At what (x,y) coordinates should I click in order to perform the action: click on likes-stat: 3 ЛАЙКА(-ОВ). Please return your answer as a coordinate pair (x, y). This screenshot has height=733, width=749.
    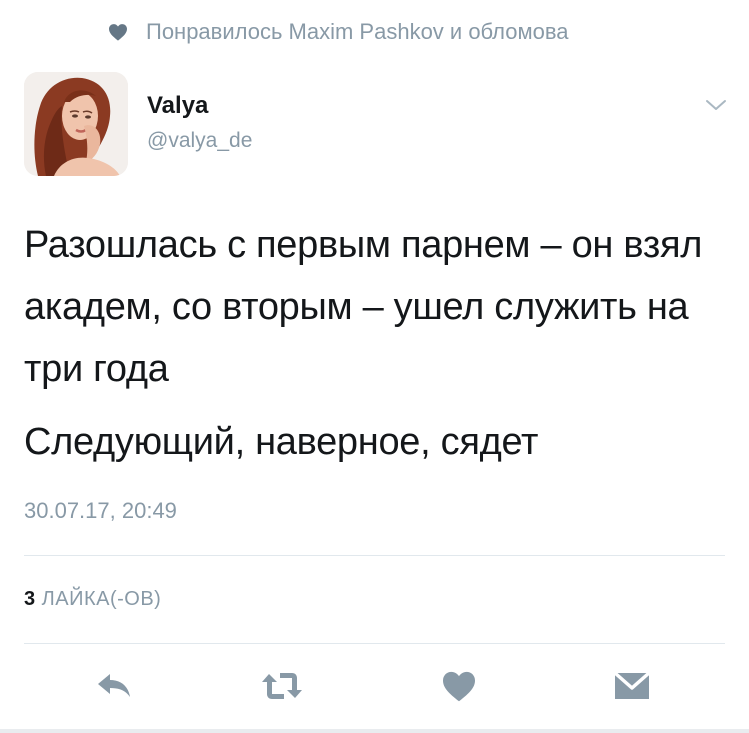
    Looking at the image, I should click on (92, 599).